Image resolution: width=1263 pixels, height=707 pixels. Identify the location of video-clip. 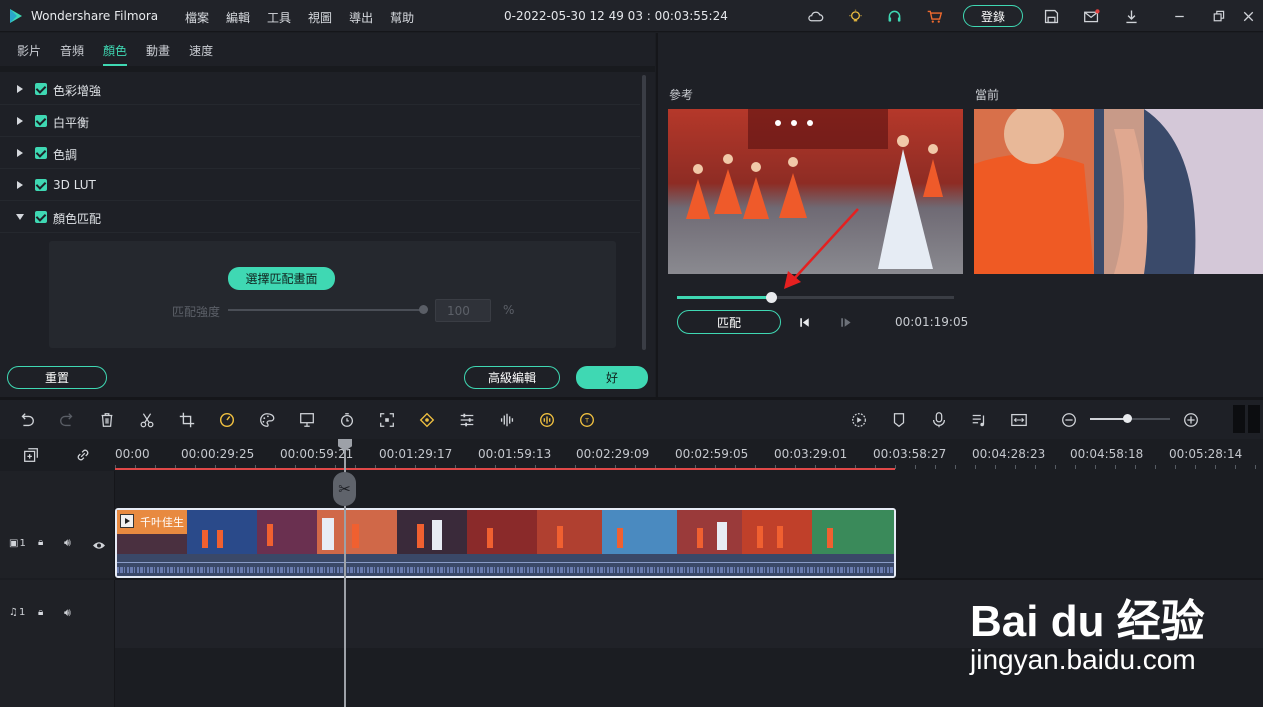
(505, 543).